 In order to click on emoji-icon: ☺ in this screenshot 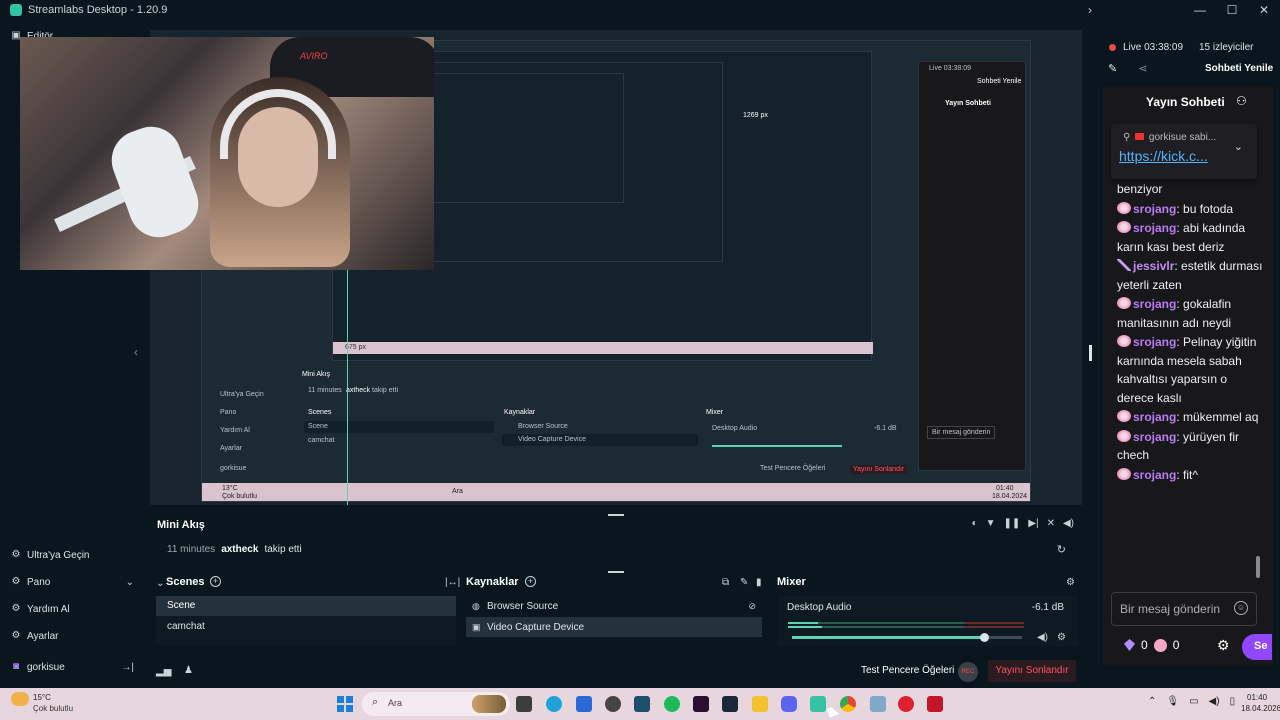, I will do `click(1241, 608)`.